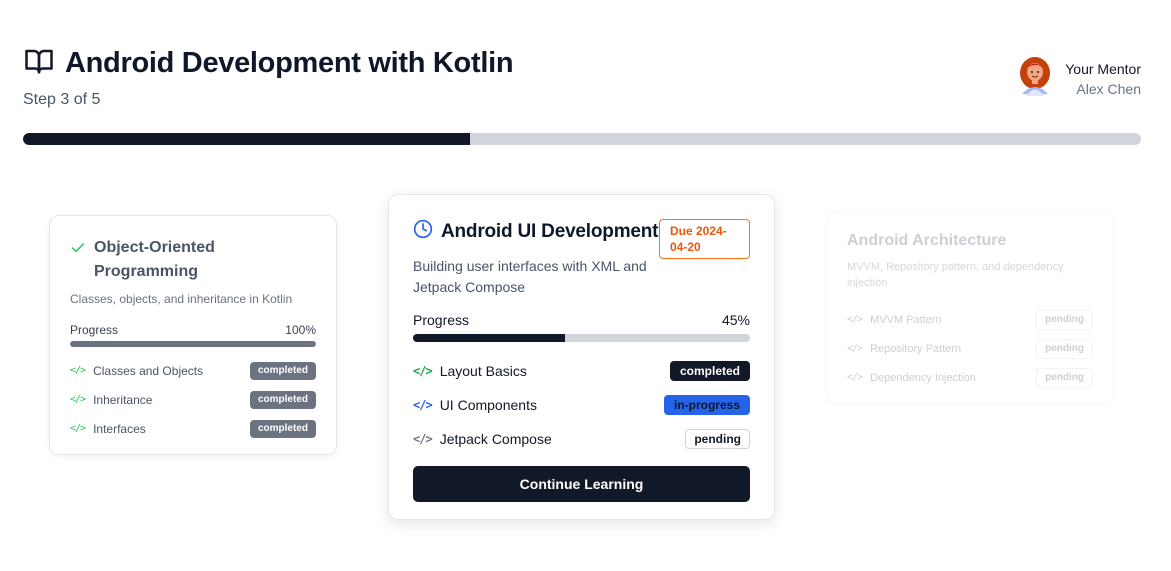 This screenshot has width=1171, height=571. Describe the element at coordinates (423, 231) in the screenshot. I see `clock-icon` at that location.